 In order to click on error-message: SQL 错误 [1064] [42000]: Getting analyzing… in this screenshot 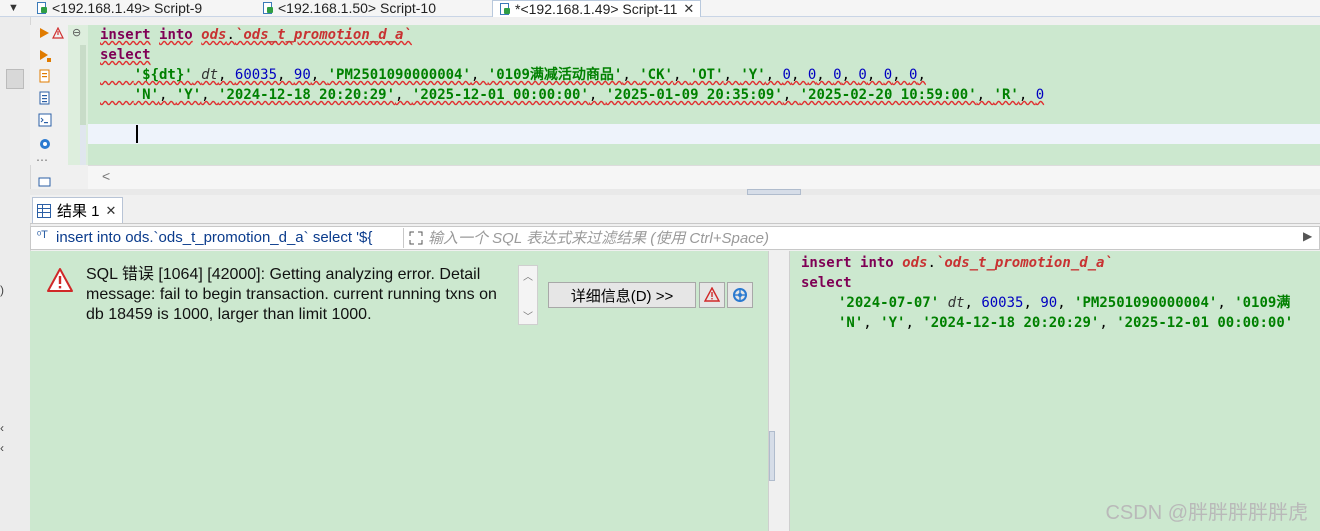, I will do `click(291, 294)`.